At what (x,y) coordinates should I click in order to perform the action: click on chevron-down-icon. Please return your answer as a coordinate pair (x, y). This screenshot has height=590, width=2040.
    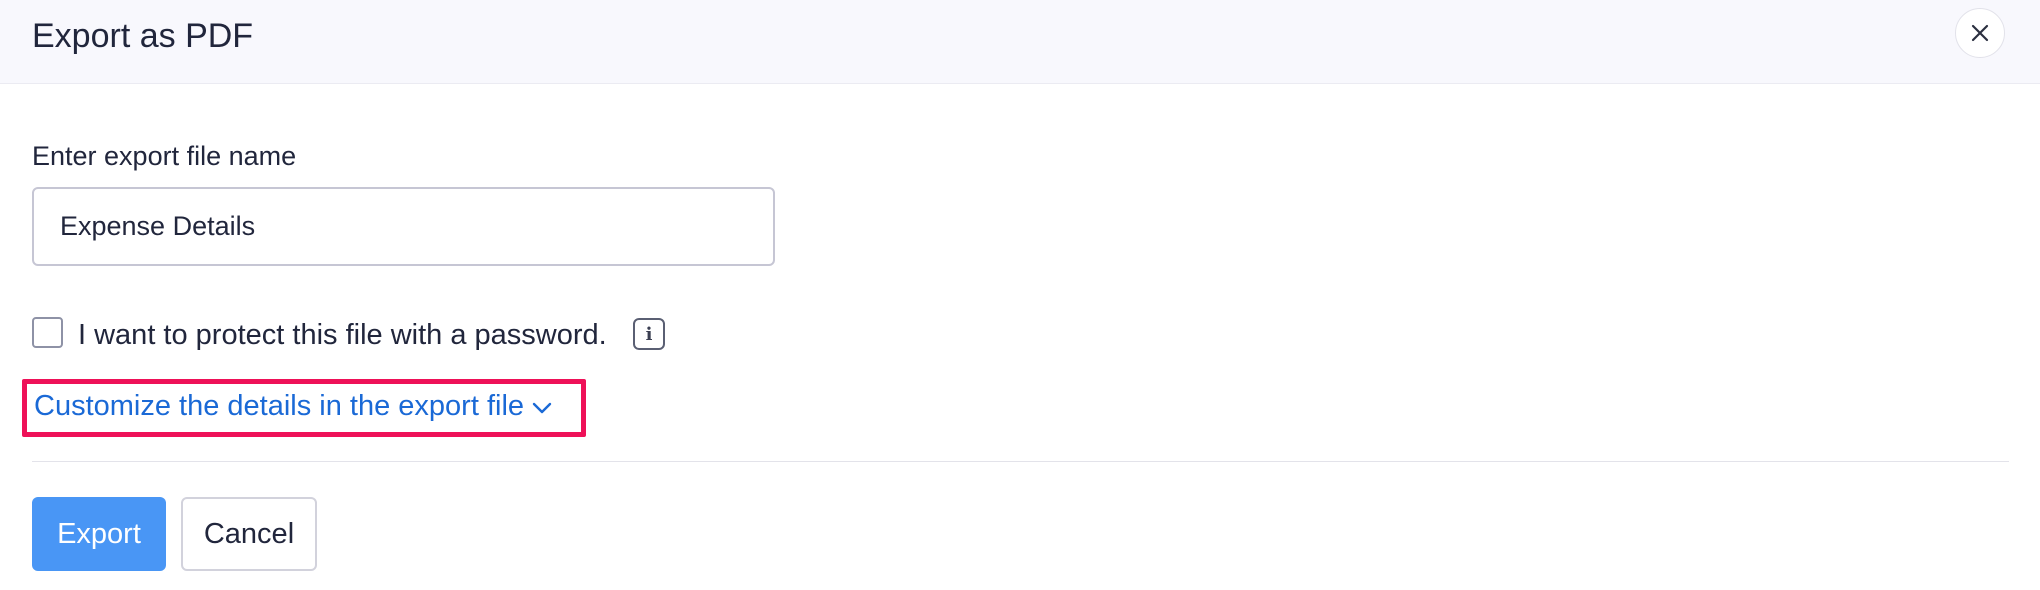
    Looking at the image, I should click on (542, 408).